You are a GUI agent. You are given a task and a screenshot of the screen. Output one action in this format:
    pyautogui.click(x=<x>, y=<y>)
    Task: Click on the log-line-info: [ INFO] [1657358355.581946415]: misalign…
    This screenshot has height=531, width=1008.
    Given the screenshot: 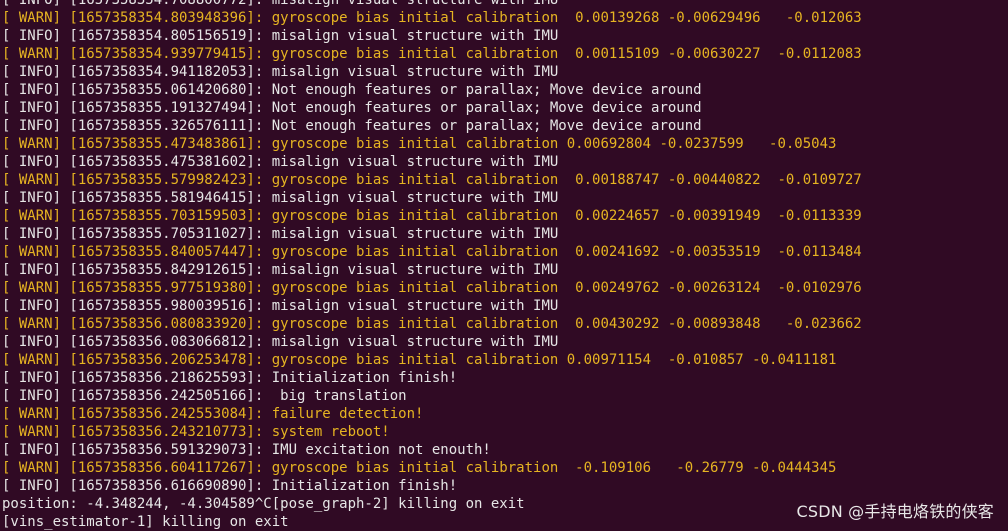 What is the action you would take?
    pyautogui.click(x=280, y=198)
    